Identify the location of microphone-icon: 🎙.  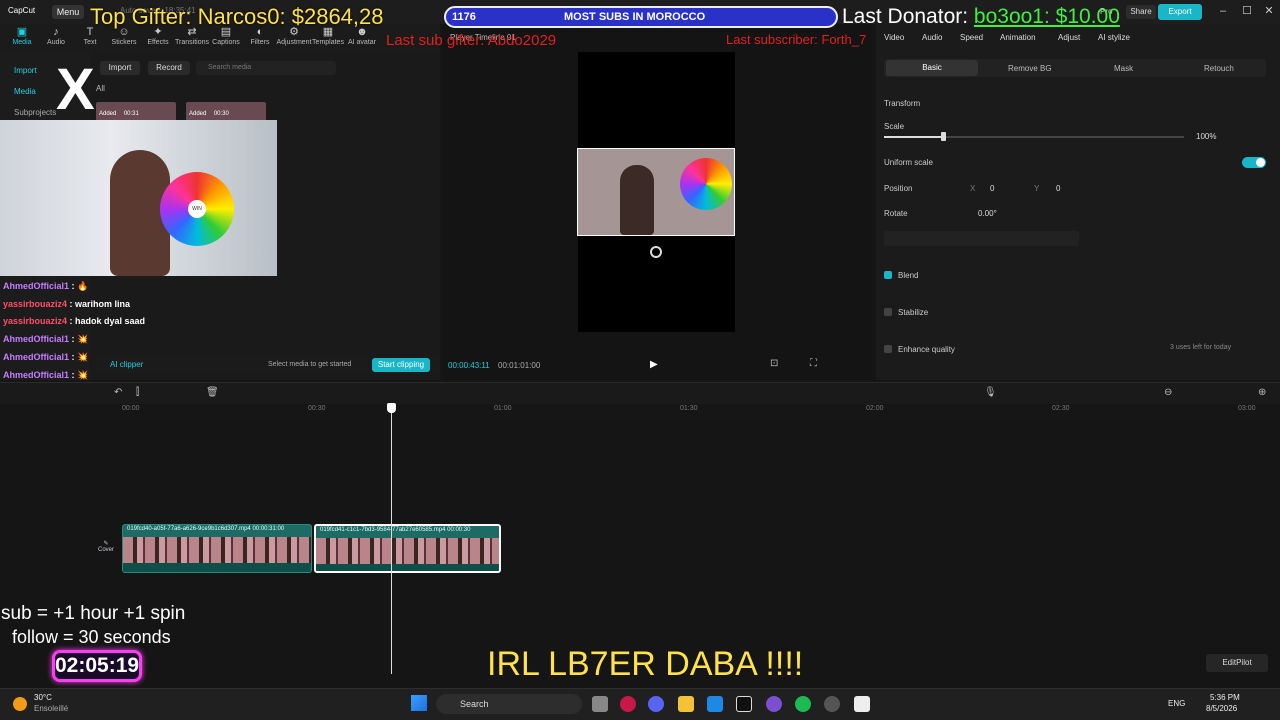
(990, 392).